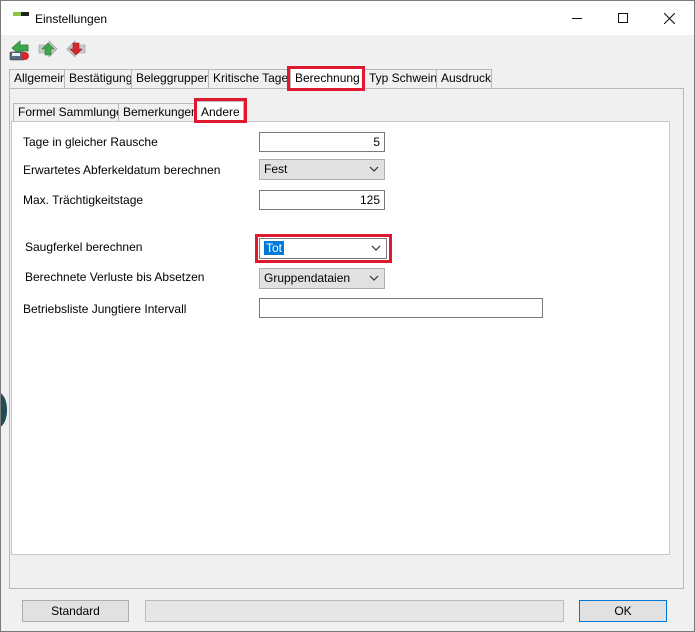 The width and height of the screenshot is (695, 632). Describe the element at coordinates (98, 78) in the screenshot. I see `tab-bestaetigung: Bestätigung` at that location.